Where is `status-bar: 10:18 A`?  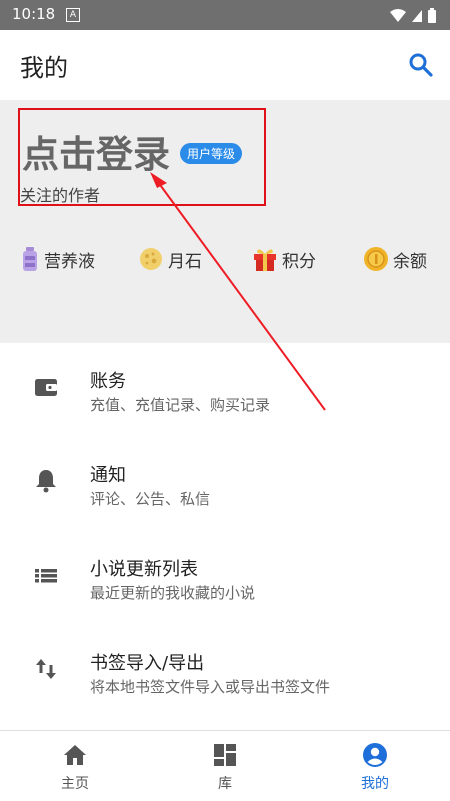 status-bar: 10:18 A is located at coordinates (225, 15).